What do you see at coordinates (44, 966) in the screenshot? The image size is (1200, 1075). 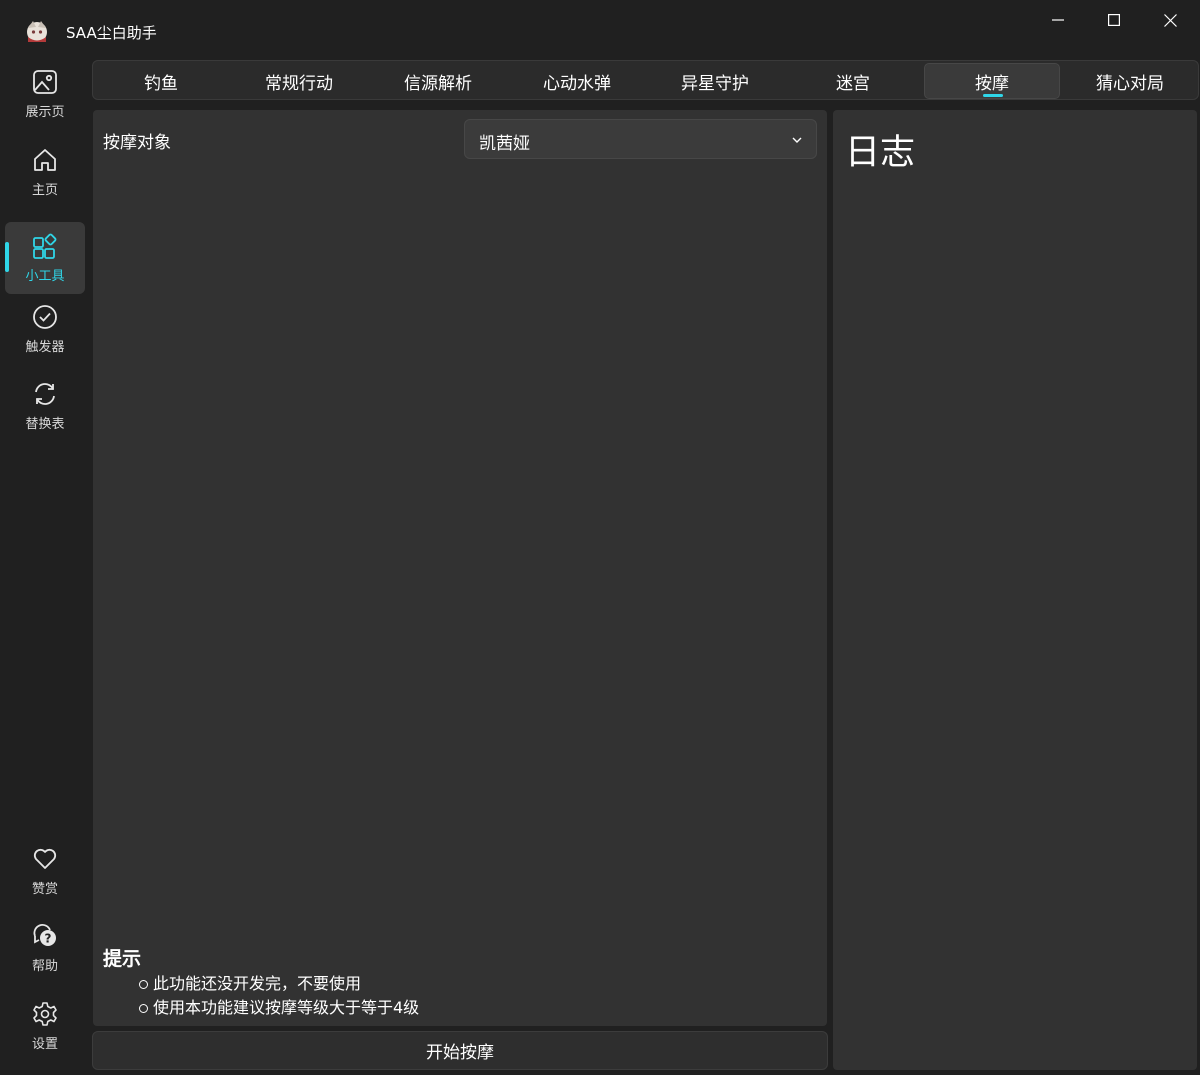 I see `sidebar-item-label: 帮助` at bounding box center [44, 966].